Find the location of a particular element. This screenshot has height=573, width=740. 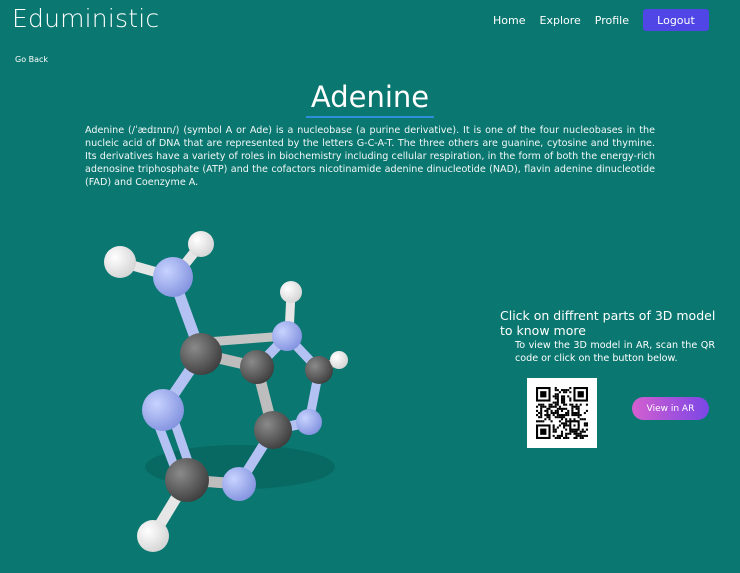

page-title: Adenine is located at coordinates (370, 99).